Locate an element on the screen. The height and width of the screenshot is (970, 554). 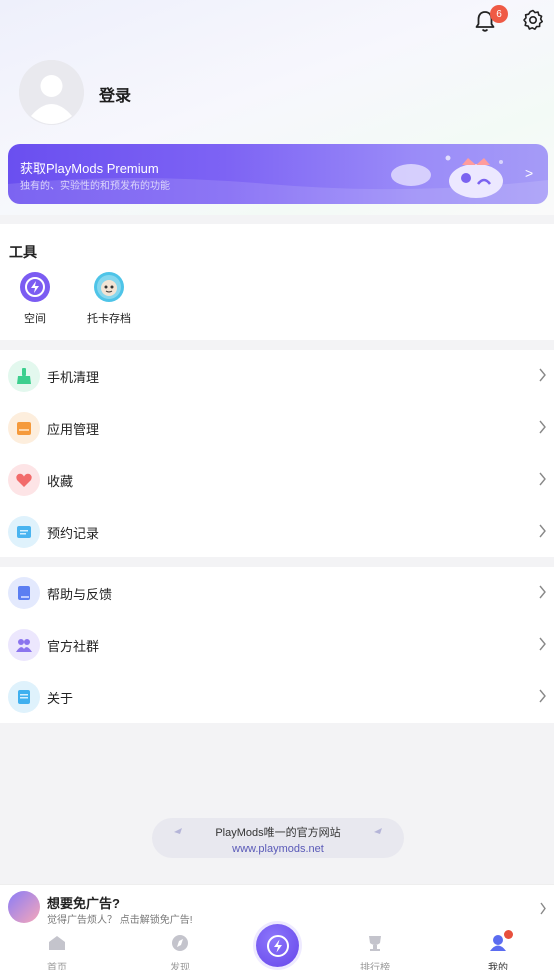
ad-title: 想要免广告? is located at coordinates (83, 903).